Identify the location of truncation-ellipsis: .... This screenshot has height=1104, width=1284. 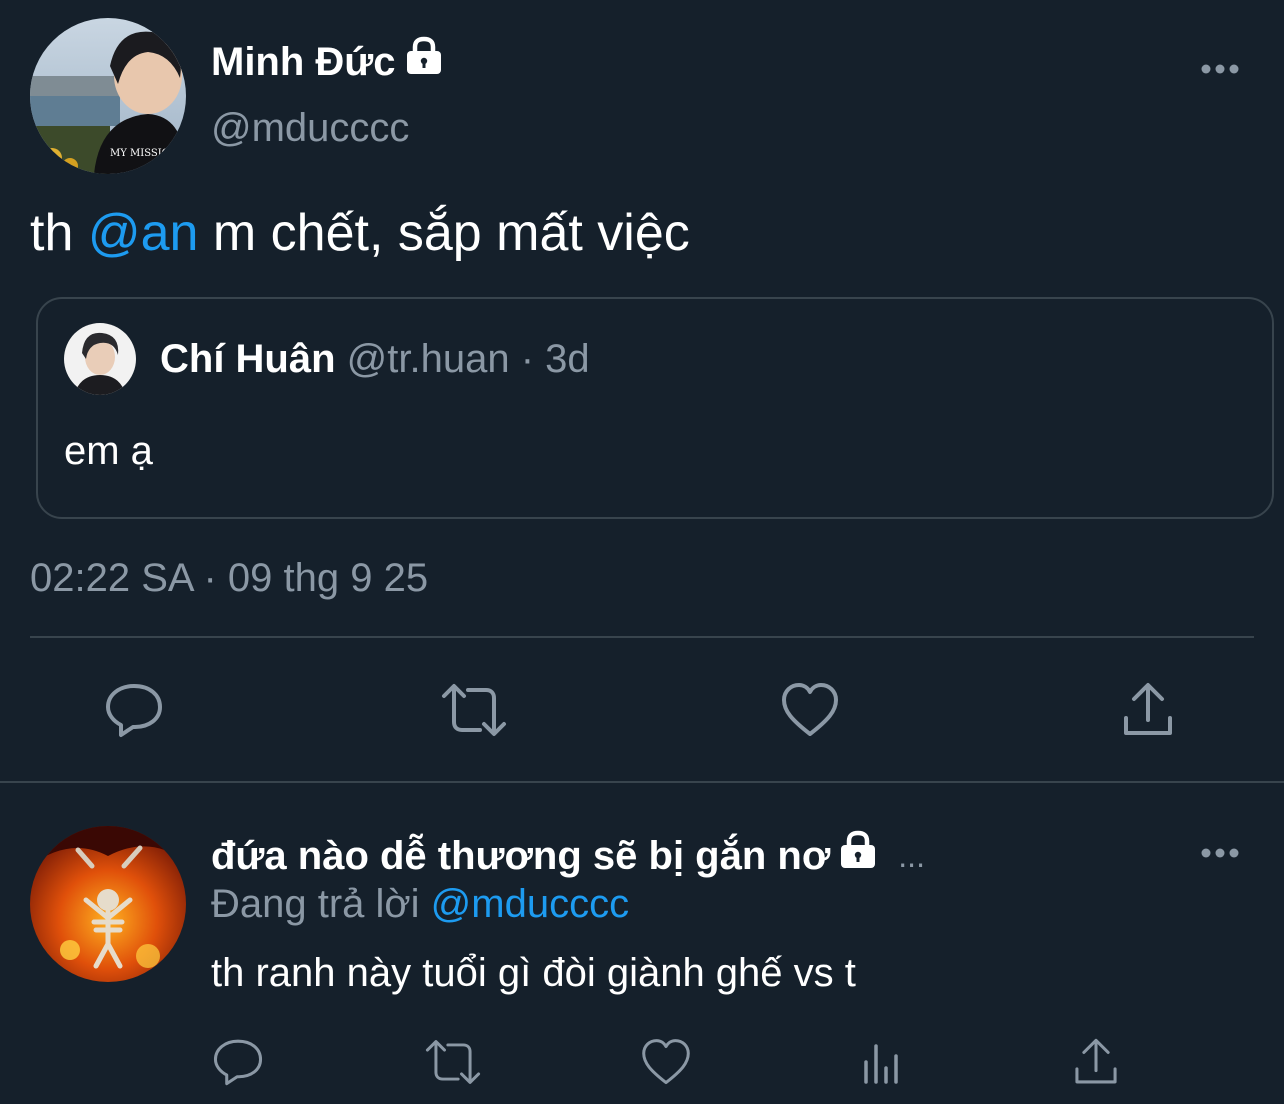
(911, 855).